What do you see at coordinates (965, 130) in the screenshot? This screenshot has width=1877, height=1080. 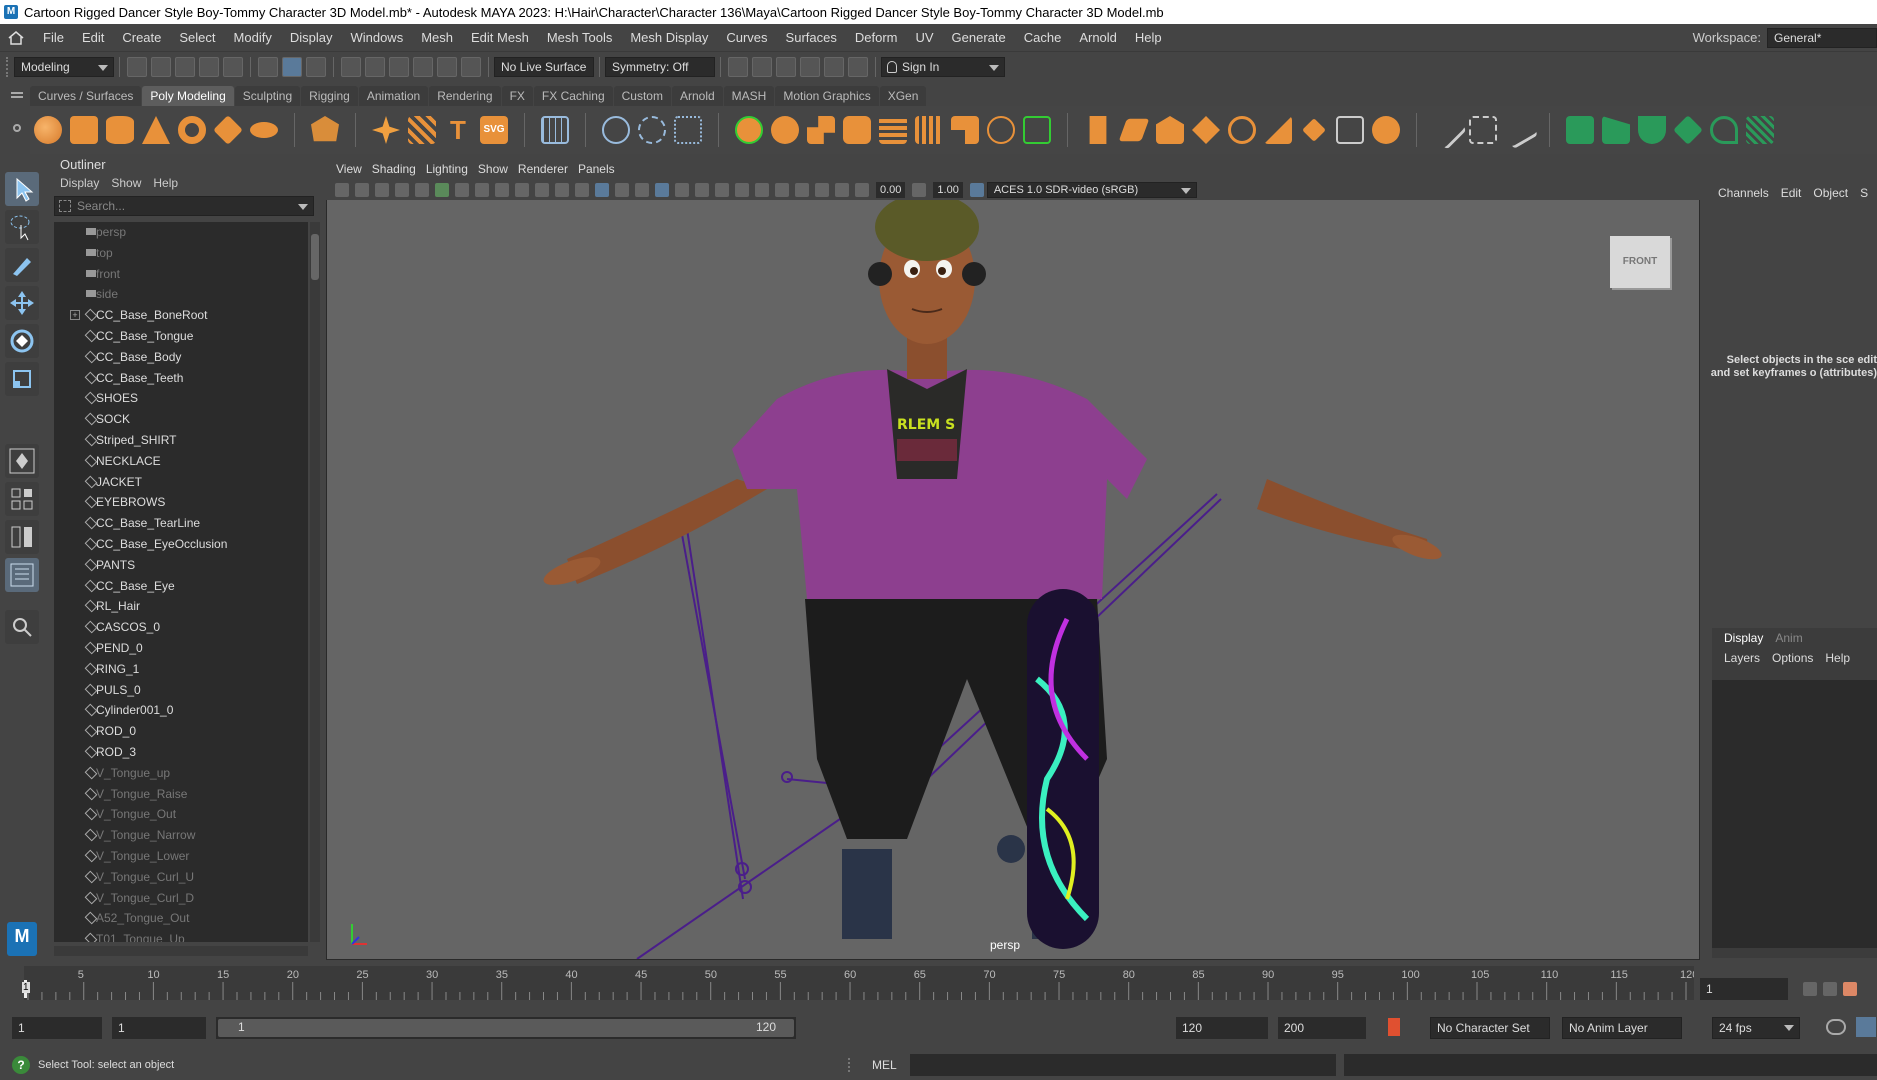 I see `offset-edge-icon` at bounding box center [965, 130].